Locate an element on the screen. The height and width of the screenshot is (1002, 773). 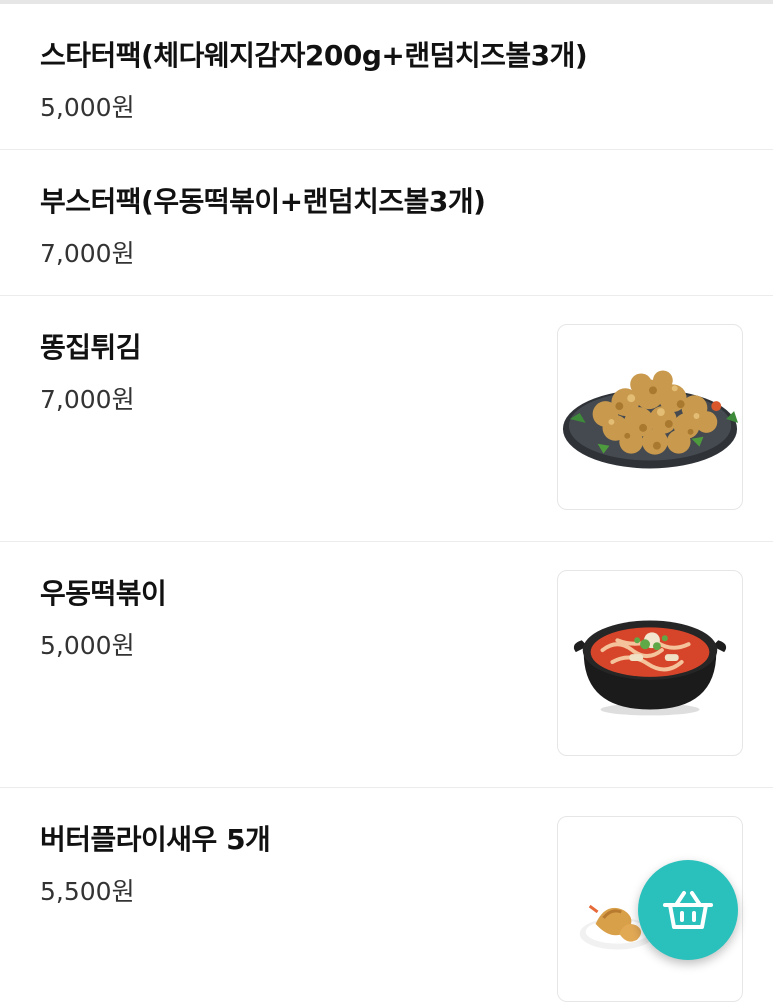
menu-item-name: 스타터팩(체다웨지감자200g+랜덤치즈볼3개) is located at coordinates (314, 55).